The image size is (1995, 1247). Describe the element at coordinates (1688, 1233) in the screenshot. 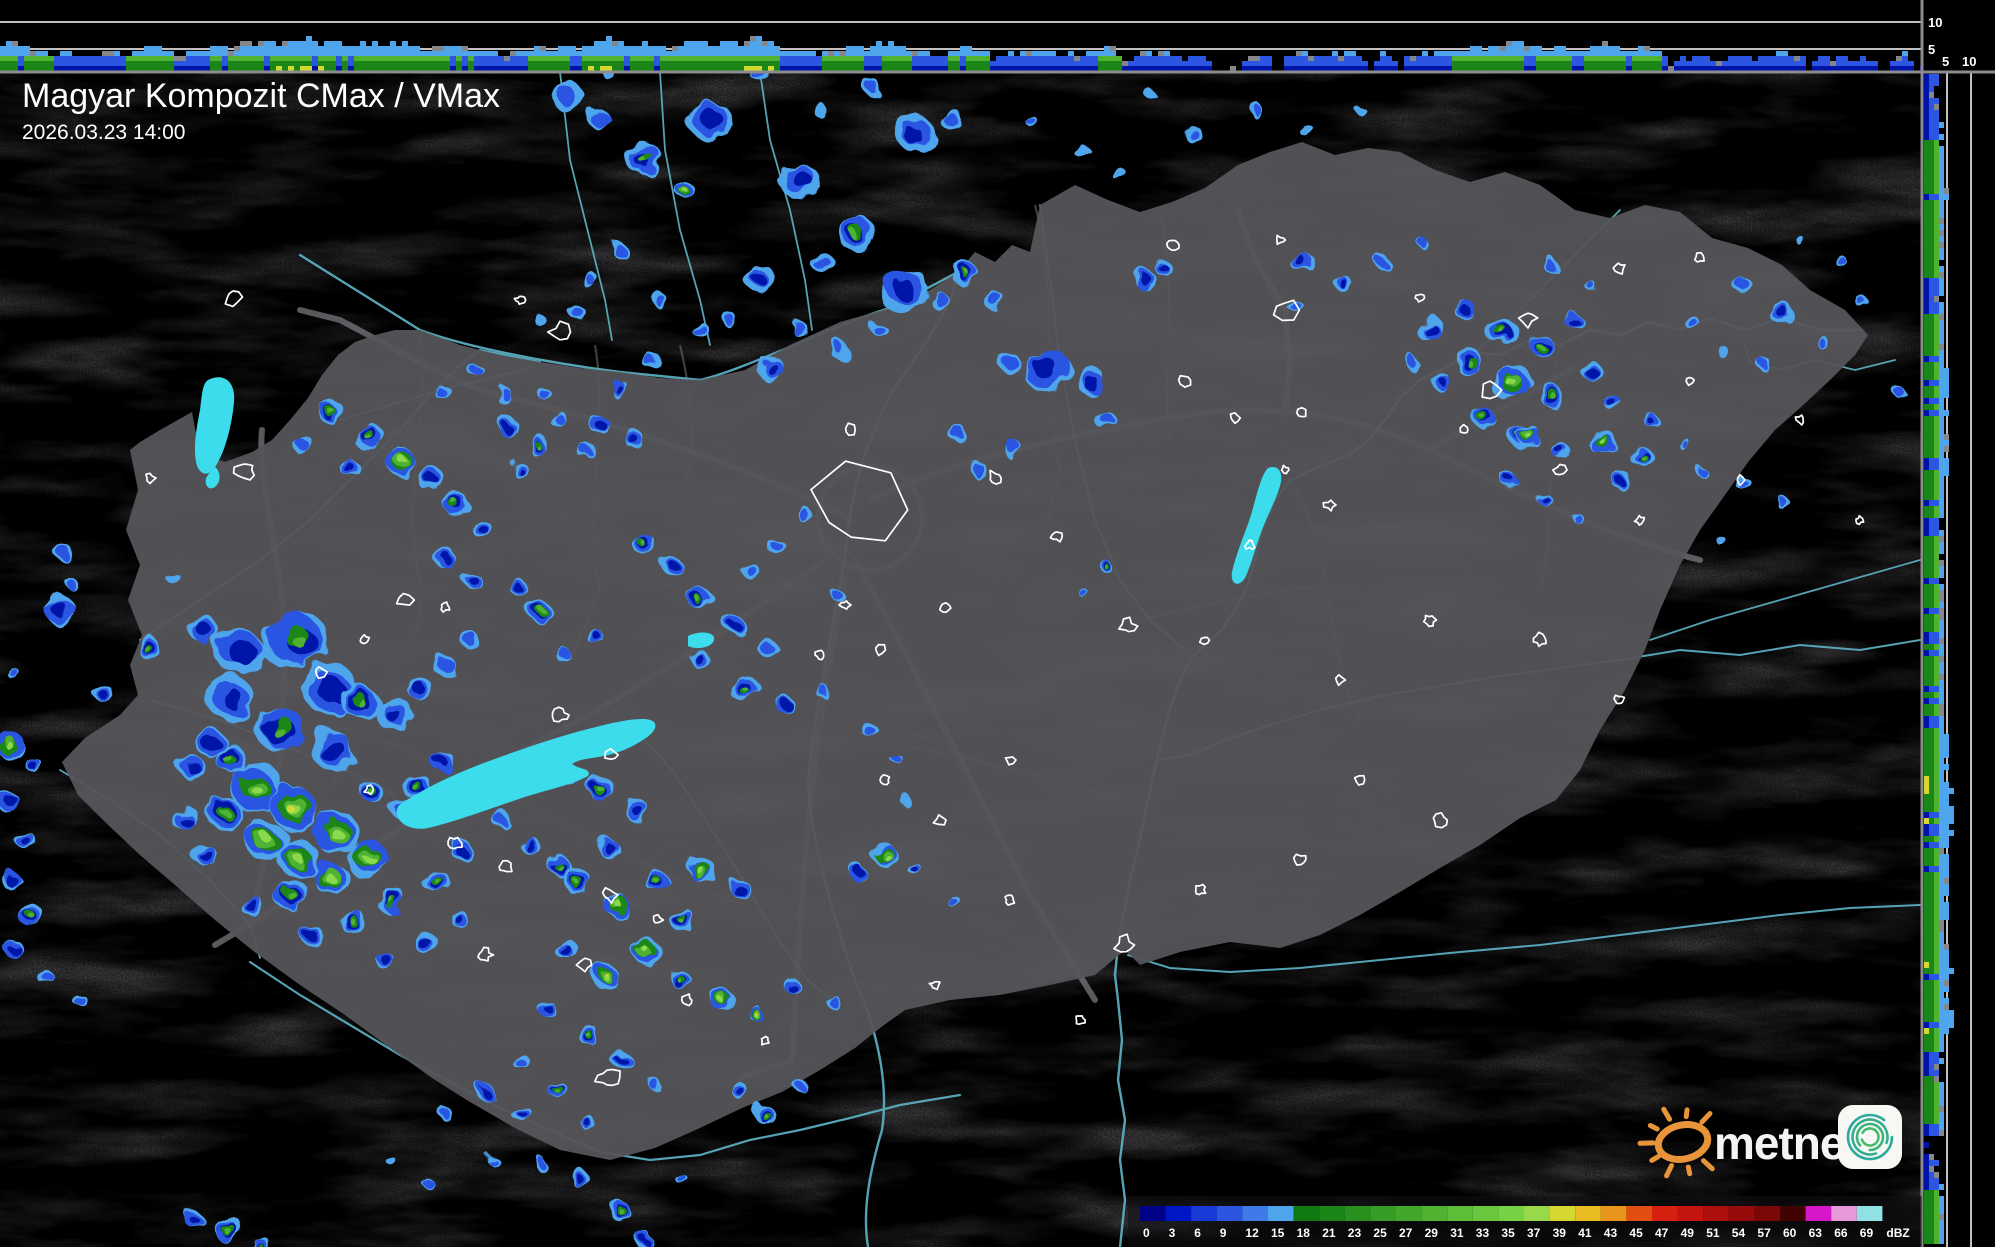

I see `legend-tick-label: 49` at that location.